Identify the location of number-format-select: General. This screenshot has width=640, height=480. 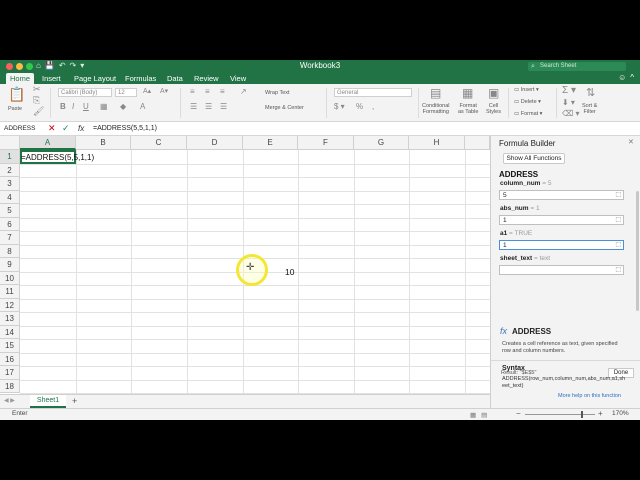
(373, 92).